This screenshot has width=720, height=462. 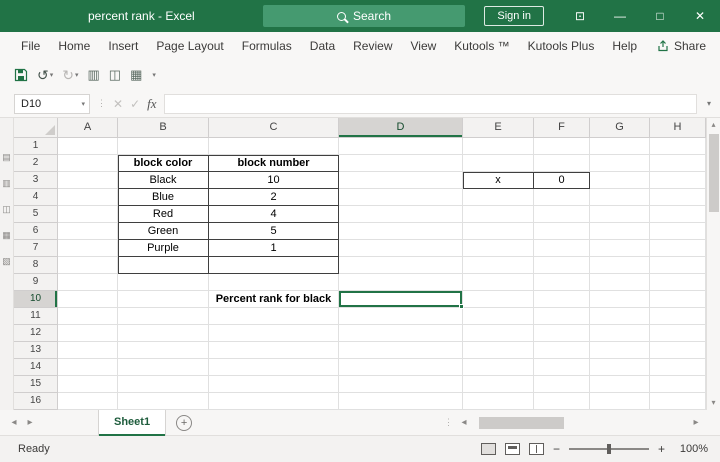 I want to click on customize-qat-icon: ▾, so click(x=154, y=75).